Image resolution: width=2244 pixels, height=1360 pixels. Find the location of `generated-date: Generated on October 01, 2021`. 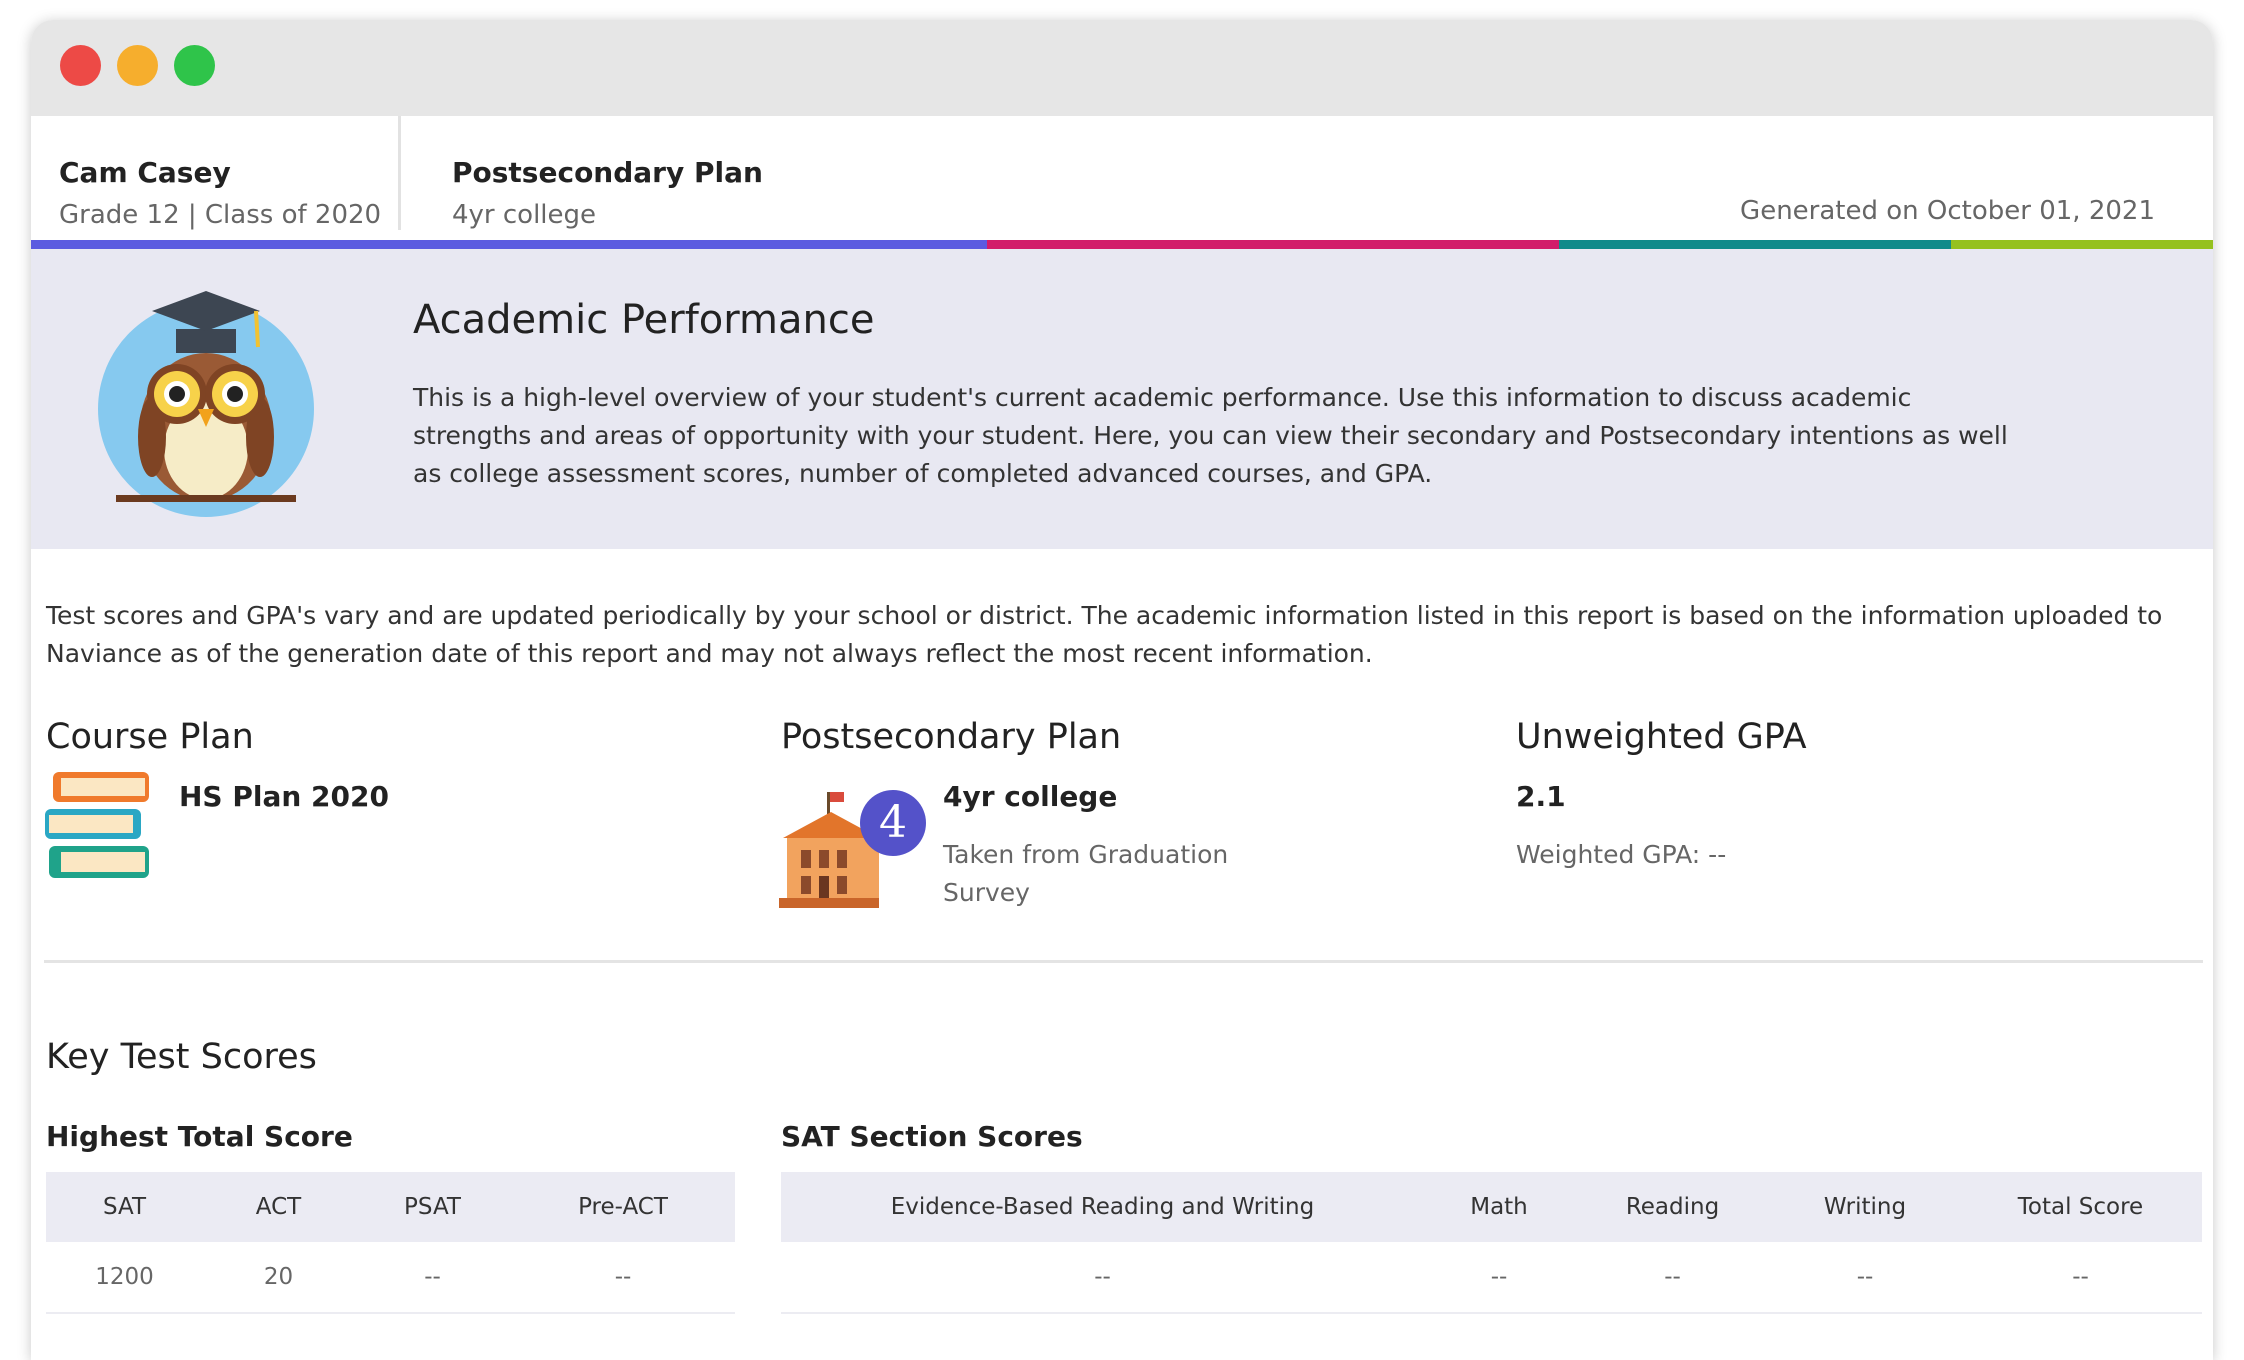

generated-date: Generated on October 01, 2021 is located at coordinates (1947, 211).